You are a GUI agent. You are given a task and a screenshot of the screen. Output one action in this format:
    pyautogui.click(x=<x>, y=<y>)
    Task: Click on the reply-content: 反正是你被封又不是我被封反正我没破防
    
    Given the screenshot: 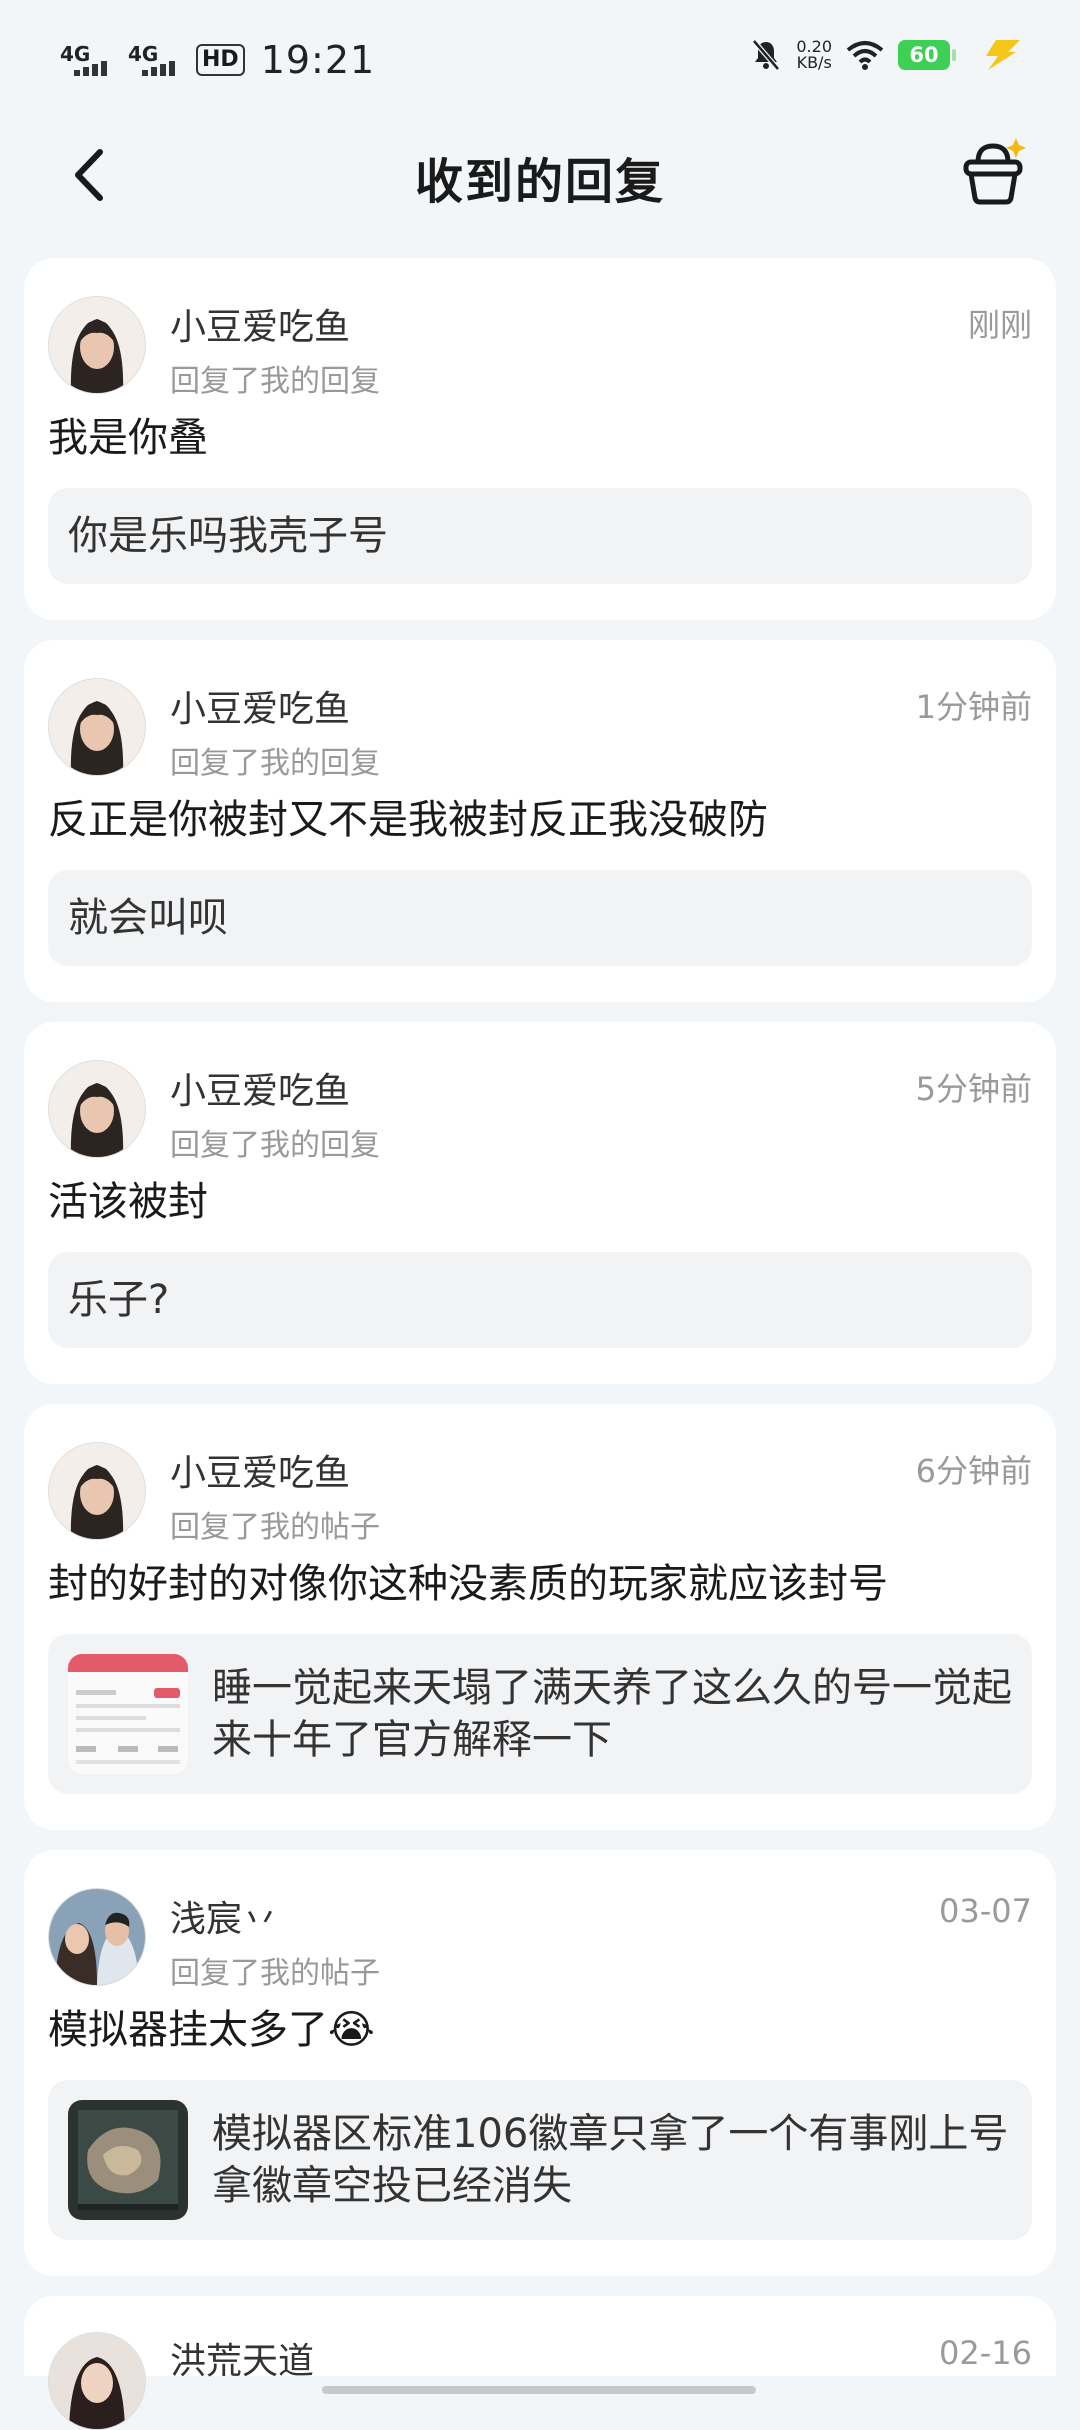 What is the action you would take?
    pyautogui.click(x=408, y=820)
    